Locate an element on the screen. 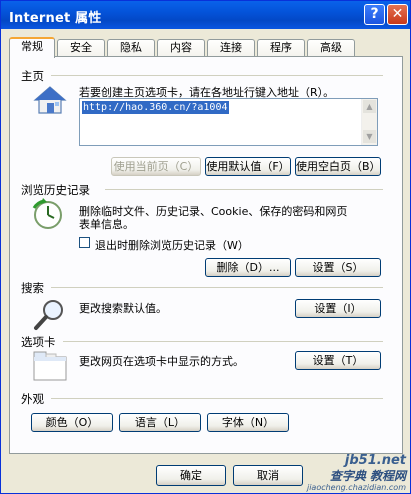  appearance-section-divider is located at coordinates (217, 398).